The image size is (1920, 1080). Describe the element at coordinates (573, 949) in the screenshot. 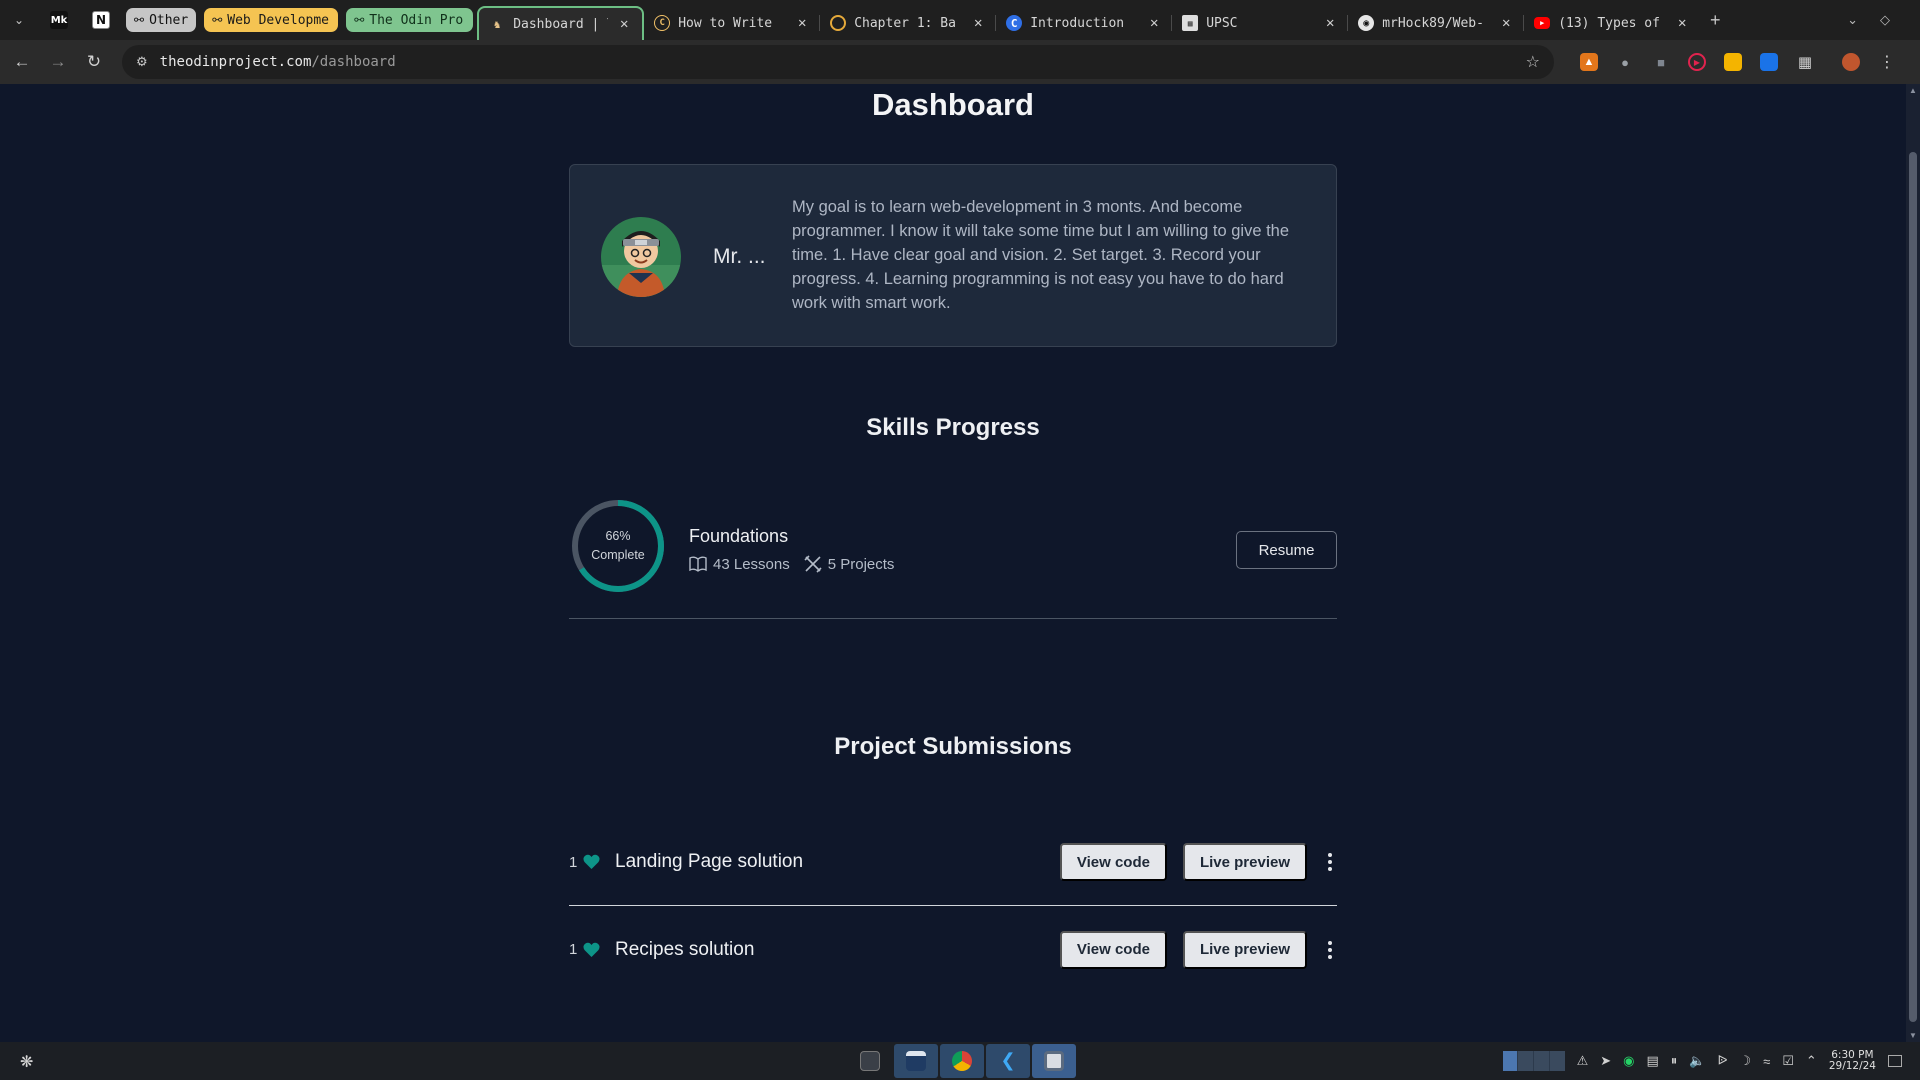

I see `like-number: 1` at that location.